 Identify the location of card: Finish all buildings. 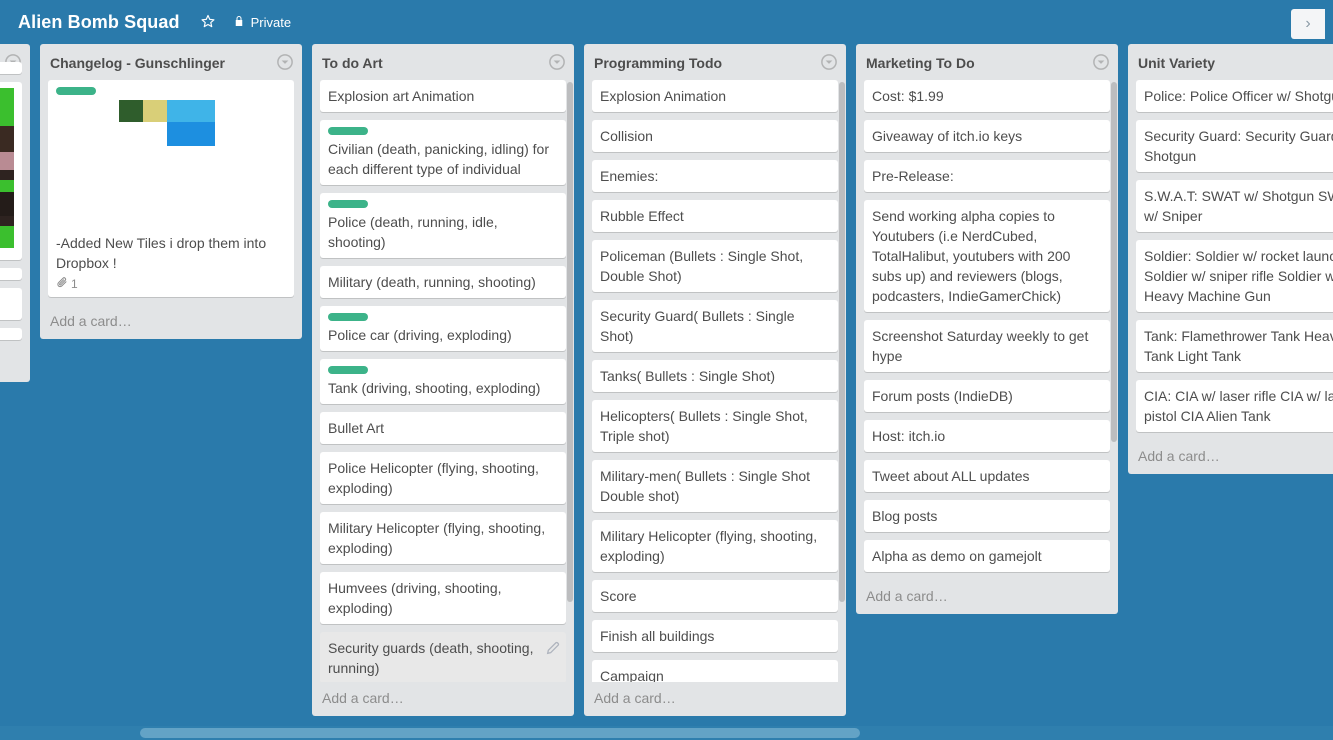
(715, 636).